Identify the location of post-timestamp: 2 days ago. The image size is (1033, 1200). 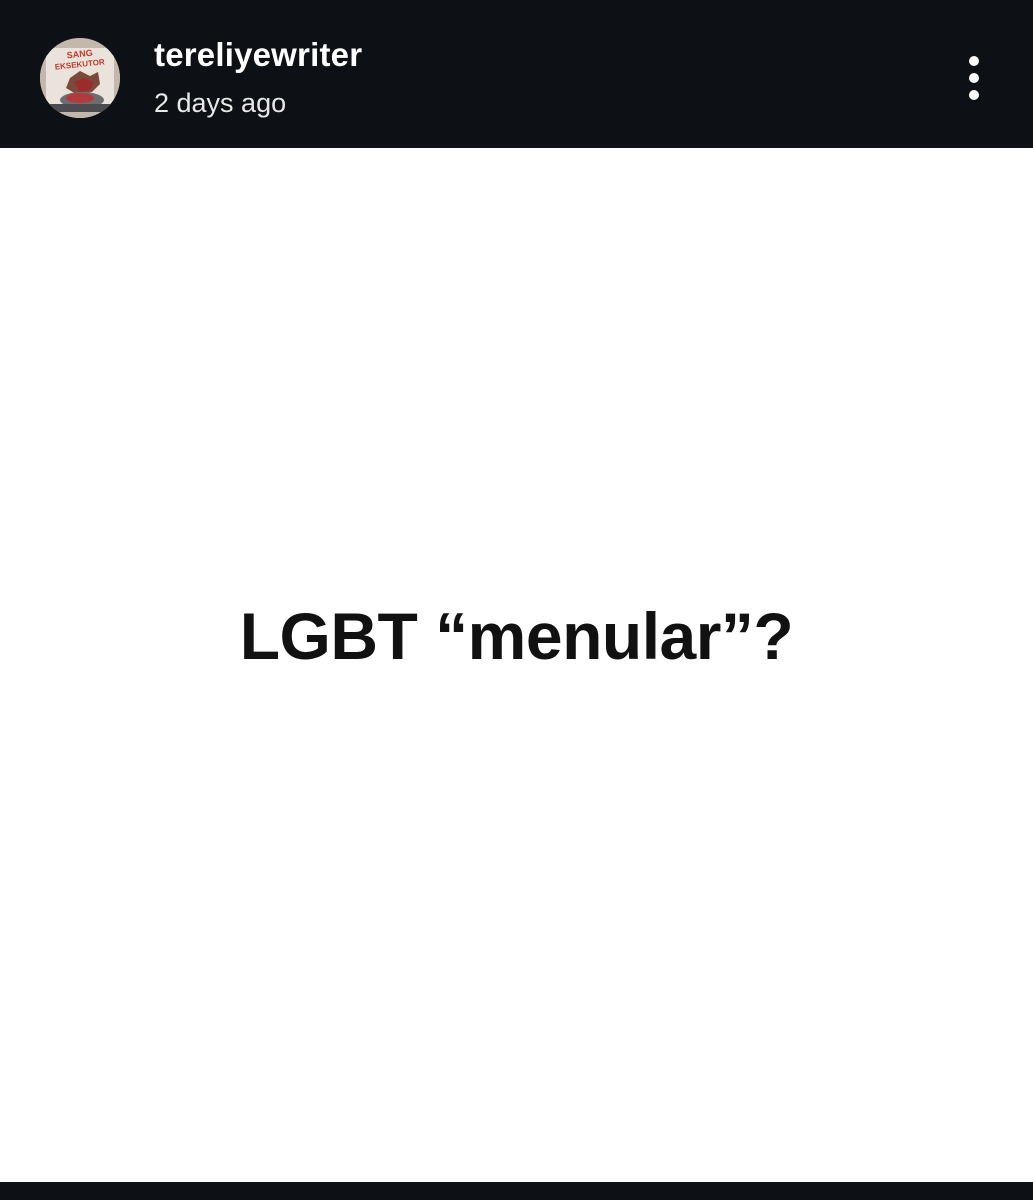
(220, 103).